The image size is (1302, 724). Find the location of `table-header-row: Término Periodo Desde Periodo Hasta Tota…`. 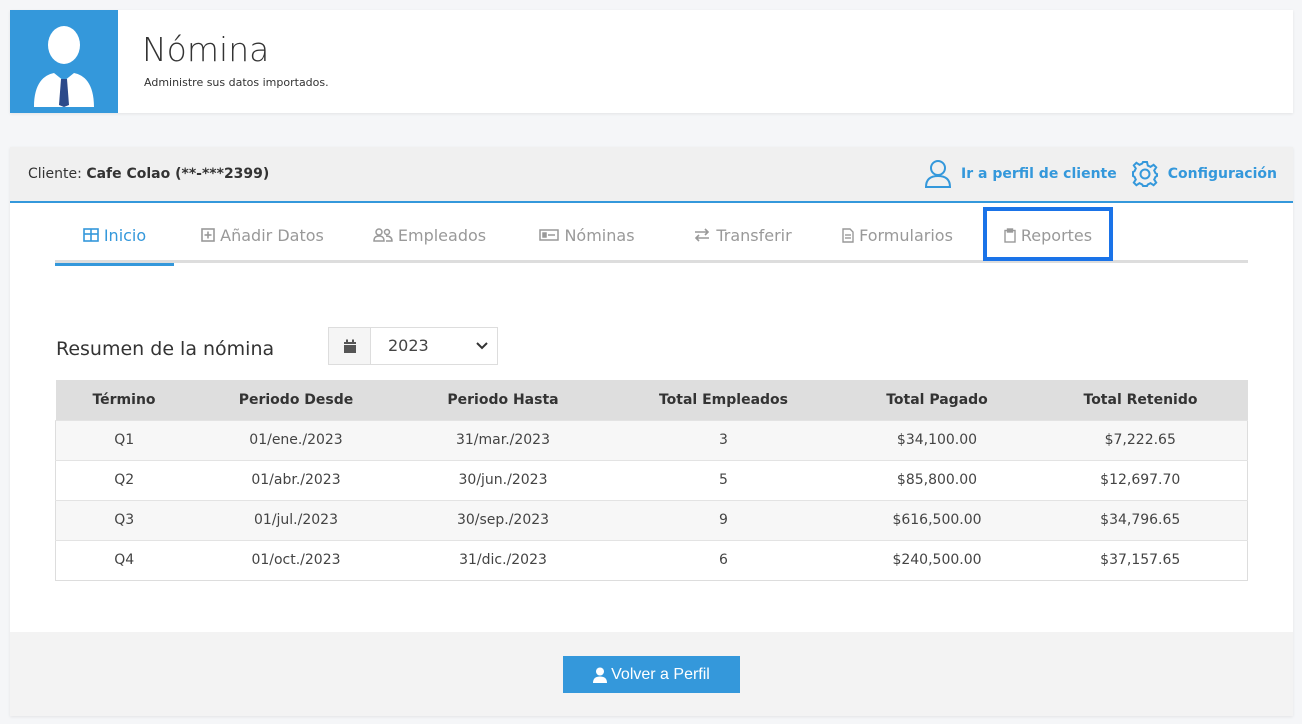

table-header-row: Término Periodo Desde Periodo Hasta Tota… is located at coordinates (651, 400).